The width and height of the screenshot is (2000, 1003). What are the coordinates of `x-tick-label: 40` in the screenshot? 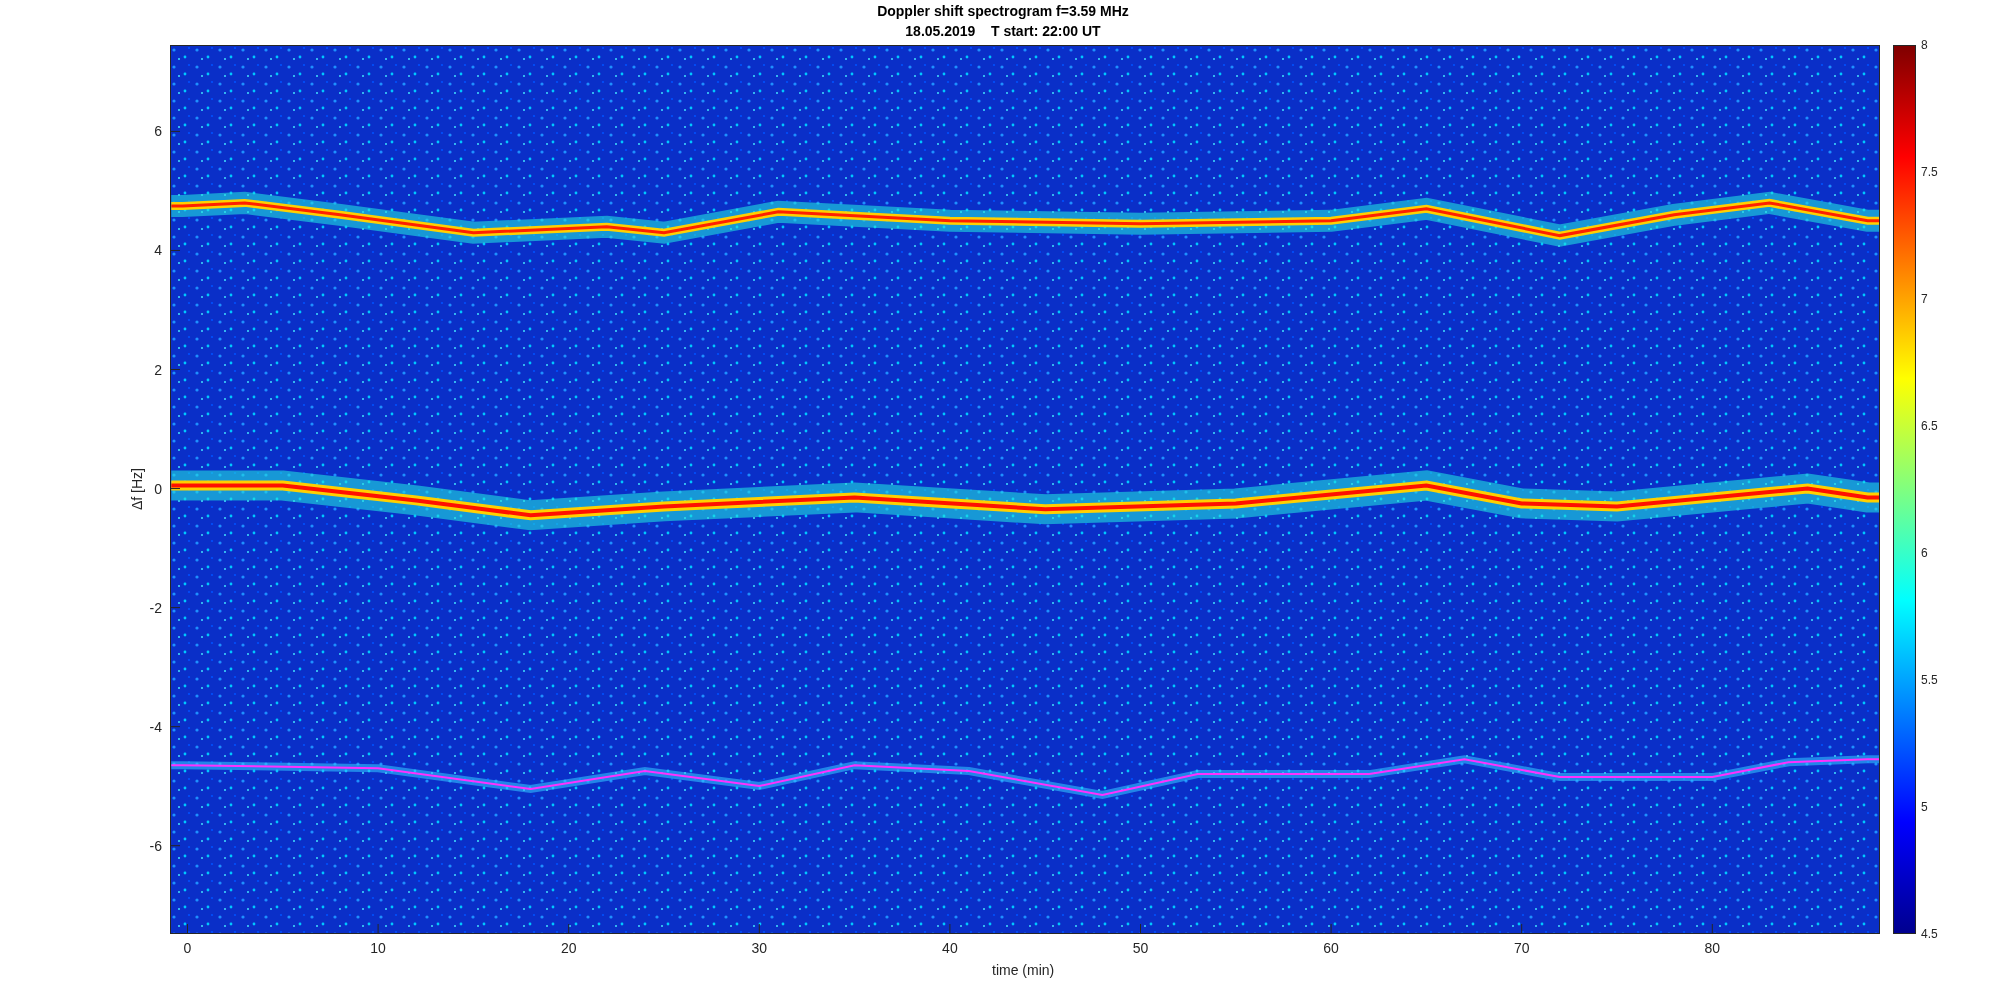 It's located at (950, 948).